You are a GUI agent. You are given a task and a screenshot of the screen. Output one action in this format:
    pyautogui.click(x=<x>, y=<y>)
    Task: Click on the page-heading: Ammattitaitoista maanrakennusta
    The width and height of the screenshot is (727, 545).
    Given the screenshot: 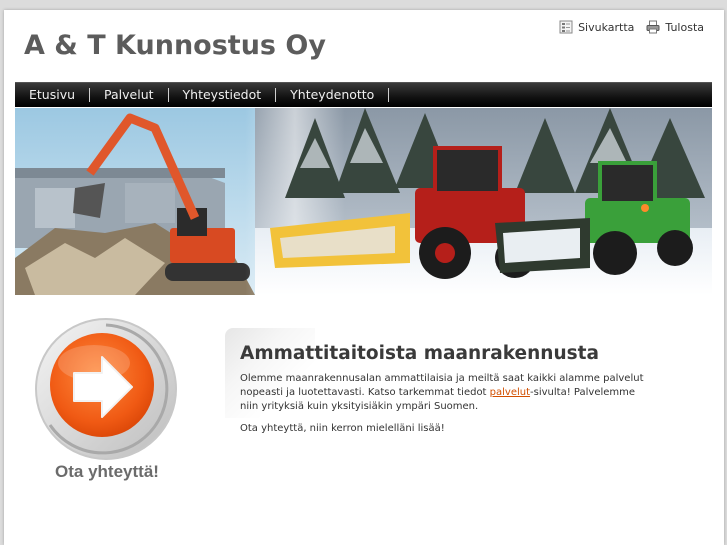 What is the action you would take?
    pyautogui.click(x=419, y=353)
    